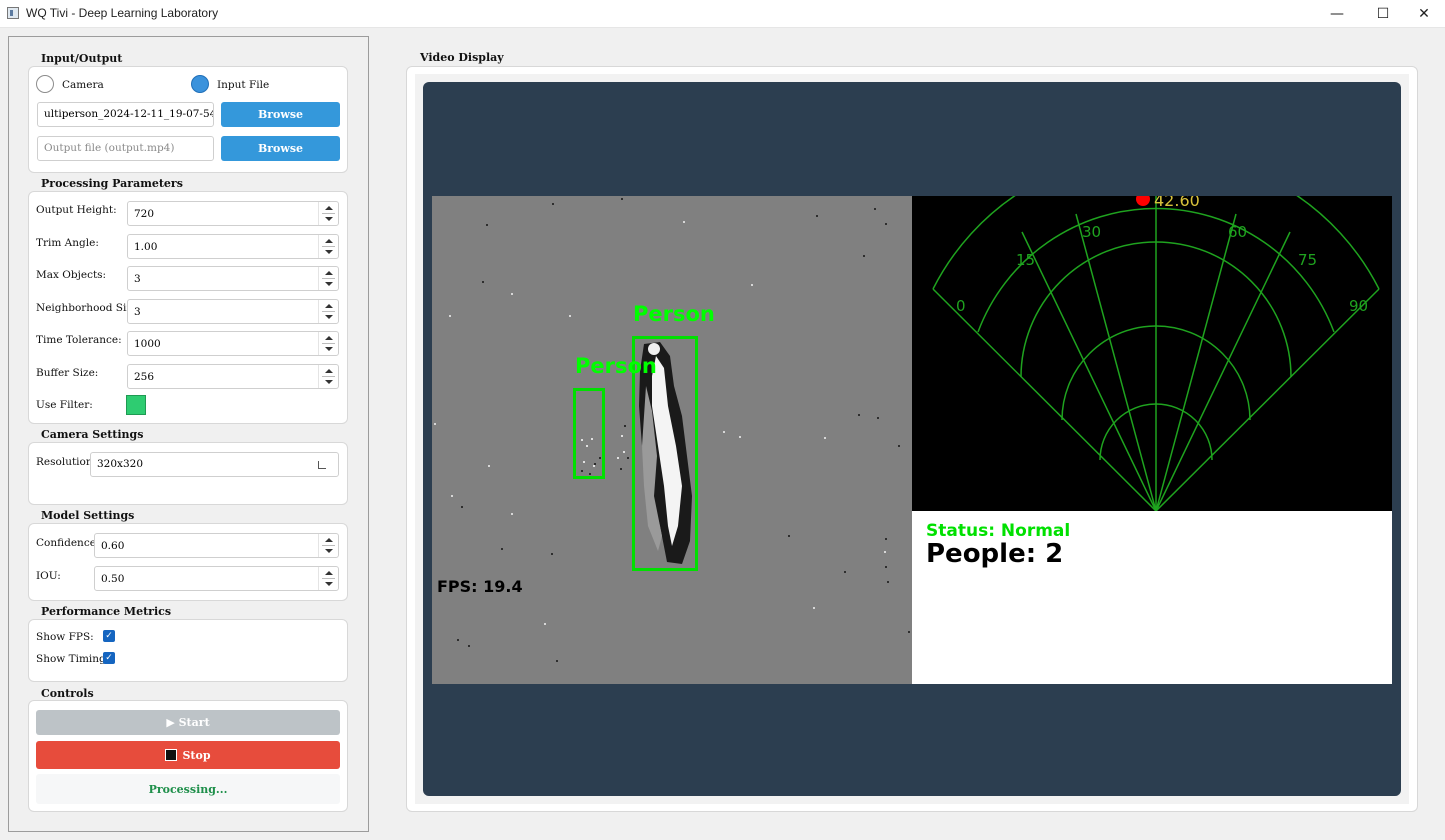 This screenshot has width=1445, height=840. Describe the element at coordinates (71, 275) in the screenshot. I see `max-objects-label: Max Objects:` at that location.